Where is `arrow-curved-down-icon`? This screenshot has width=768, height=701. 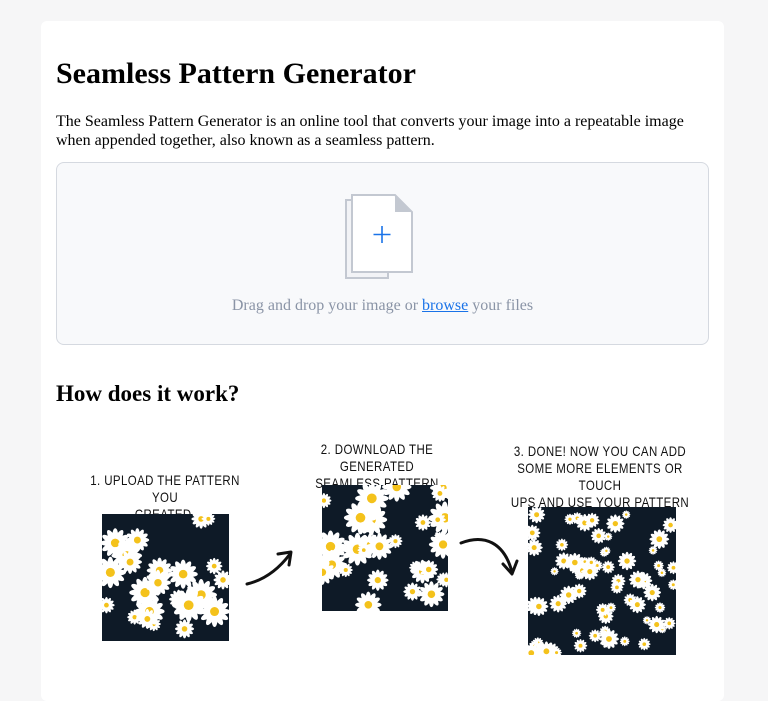 arrow-curved-down-icon is located at coordinates (489, 557).